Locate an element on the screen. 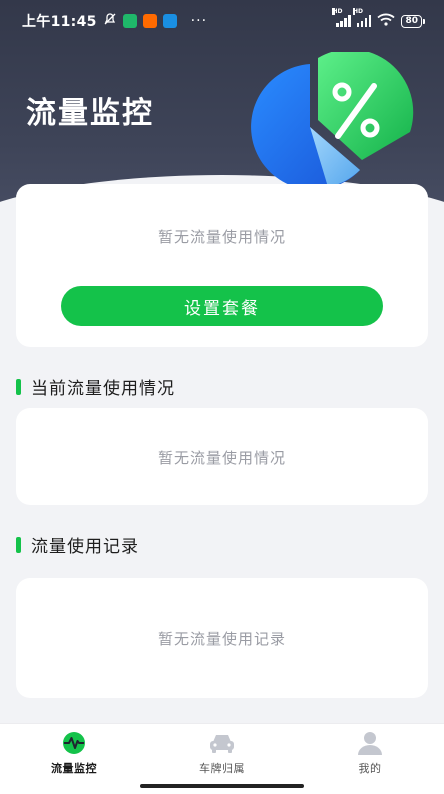  app-mi-icon is located at coordinates (149, 21).